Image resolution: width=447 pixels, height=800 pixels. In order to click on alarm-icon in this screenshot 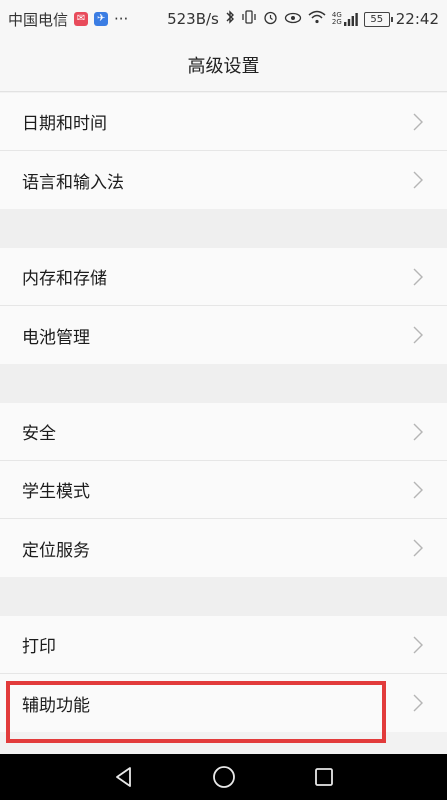, I will do `click(270, 19)`.